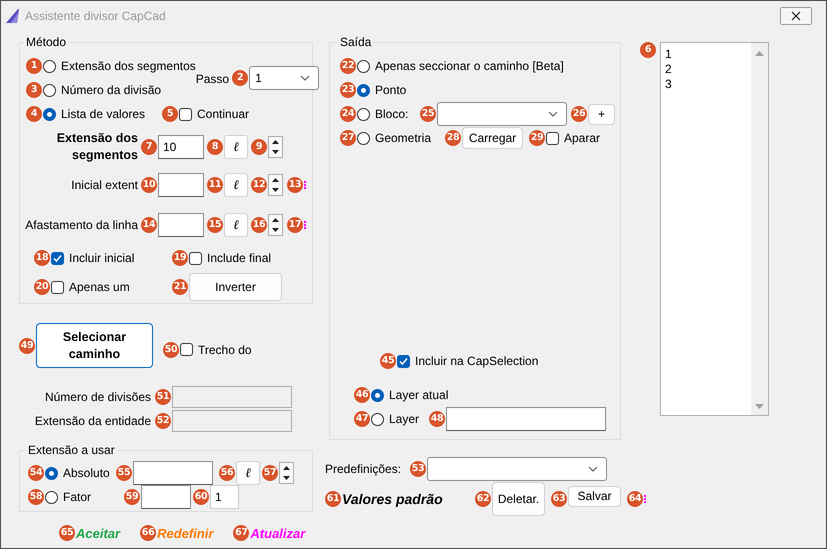 Image resolution: width=827 pixels, height=549 pixels. What do you see at coordinates (67, 533) in the screenshot?
I see `number-badge: 65` at bounding box center [67, 533].